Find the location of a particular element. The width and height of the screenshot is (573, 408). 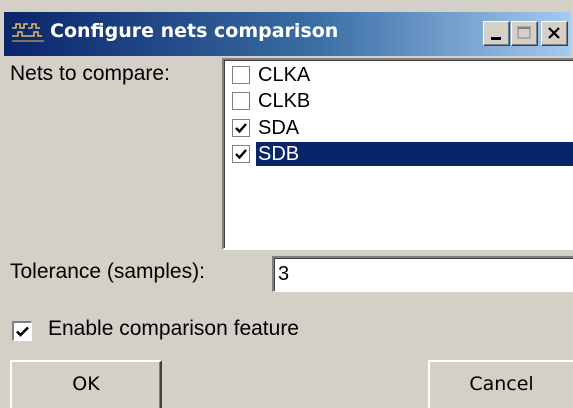

minimize-icon is located at coordinates (496, 38).